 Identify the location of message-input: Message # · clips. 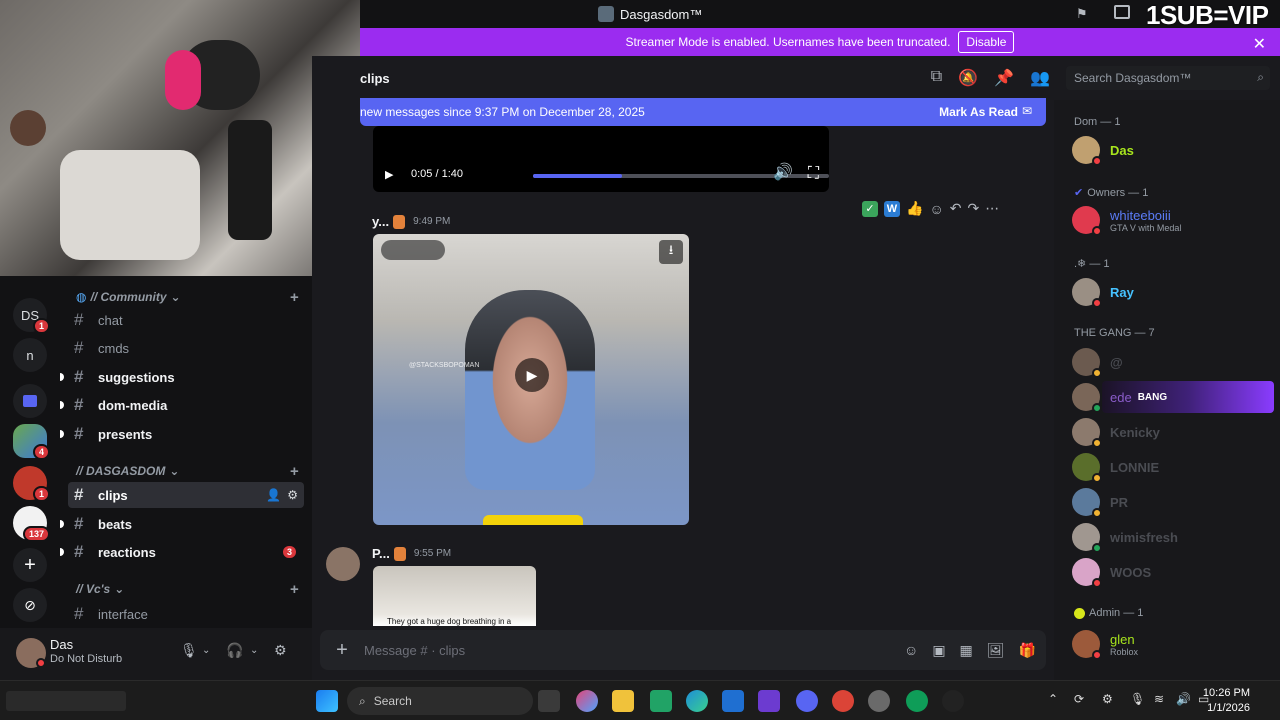
(414, 650).